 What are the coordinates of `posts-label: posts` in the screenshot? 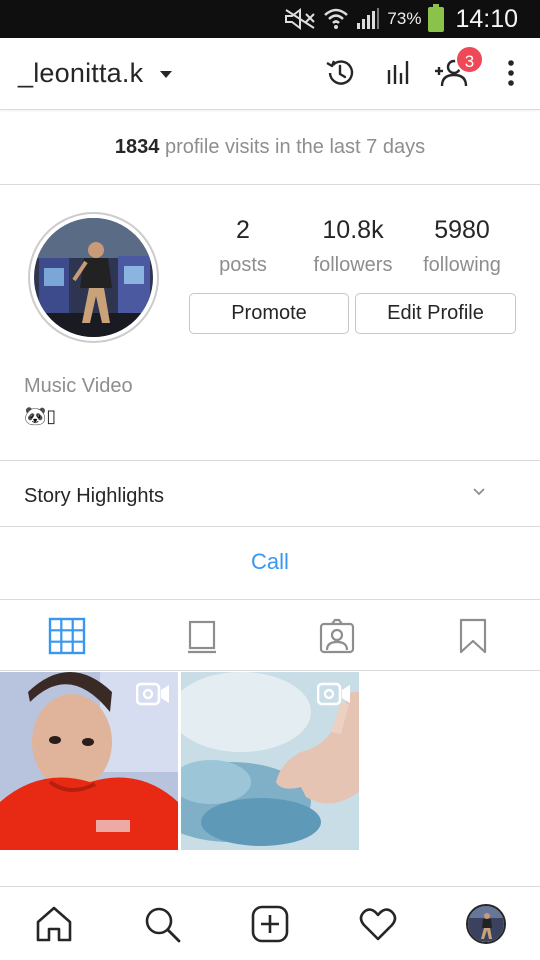 It's located at (243, 265).